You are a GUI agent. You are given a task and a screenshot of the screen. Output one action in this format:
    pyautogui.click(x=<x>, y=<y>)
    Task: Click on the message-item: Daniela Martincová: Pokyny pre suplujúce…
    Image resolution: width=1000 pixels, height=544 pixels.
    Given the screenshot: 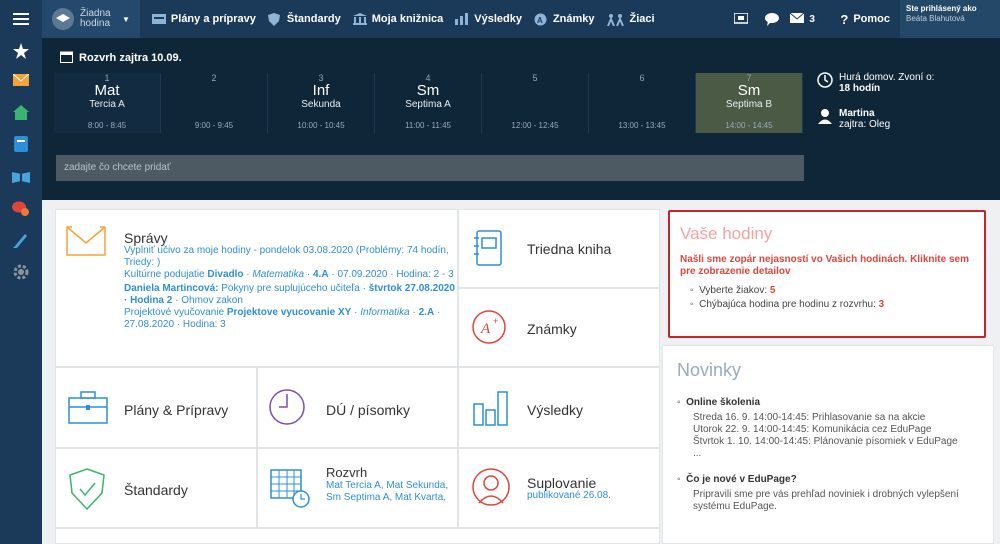 What is the action you would take?
    pyautogui.click(x=290, y=295)
    